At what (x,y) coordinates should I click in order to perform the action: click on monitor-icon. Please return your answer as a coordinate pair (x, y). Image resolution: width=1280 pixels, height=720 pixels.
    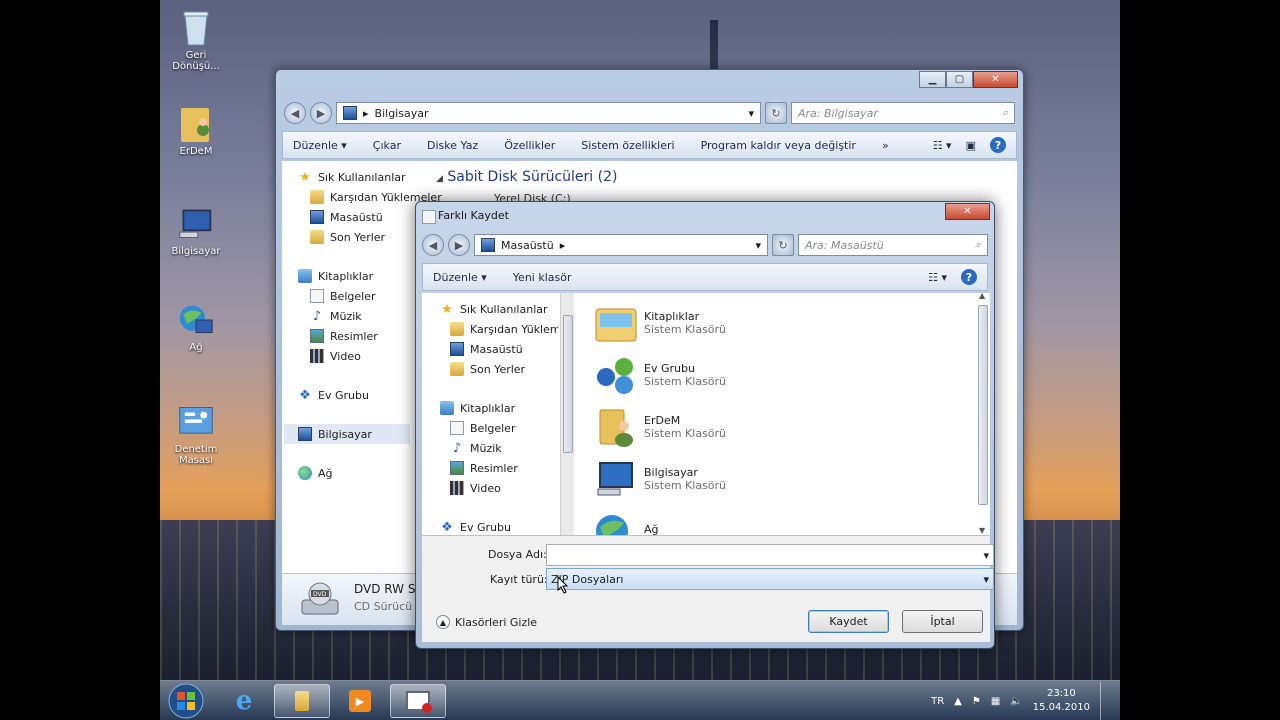
    Looking at the image, I should click on (317, 217).